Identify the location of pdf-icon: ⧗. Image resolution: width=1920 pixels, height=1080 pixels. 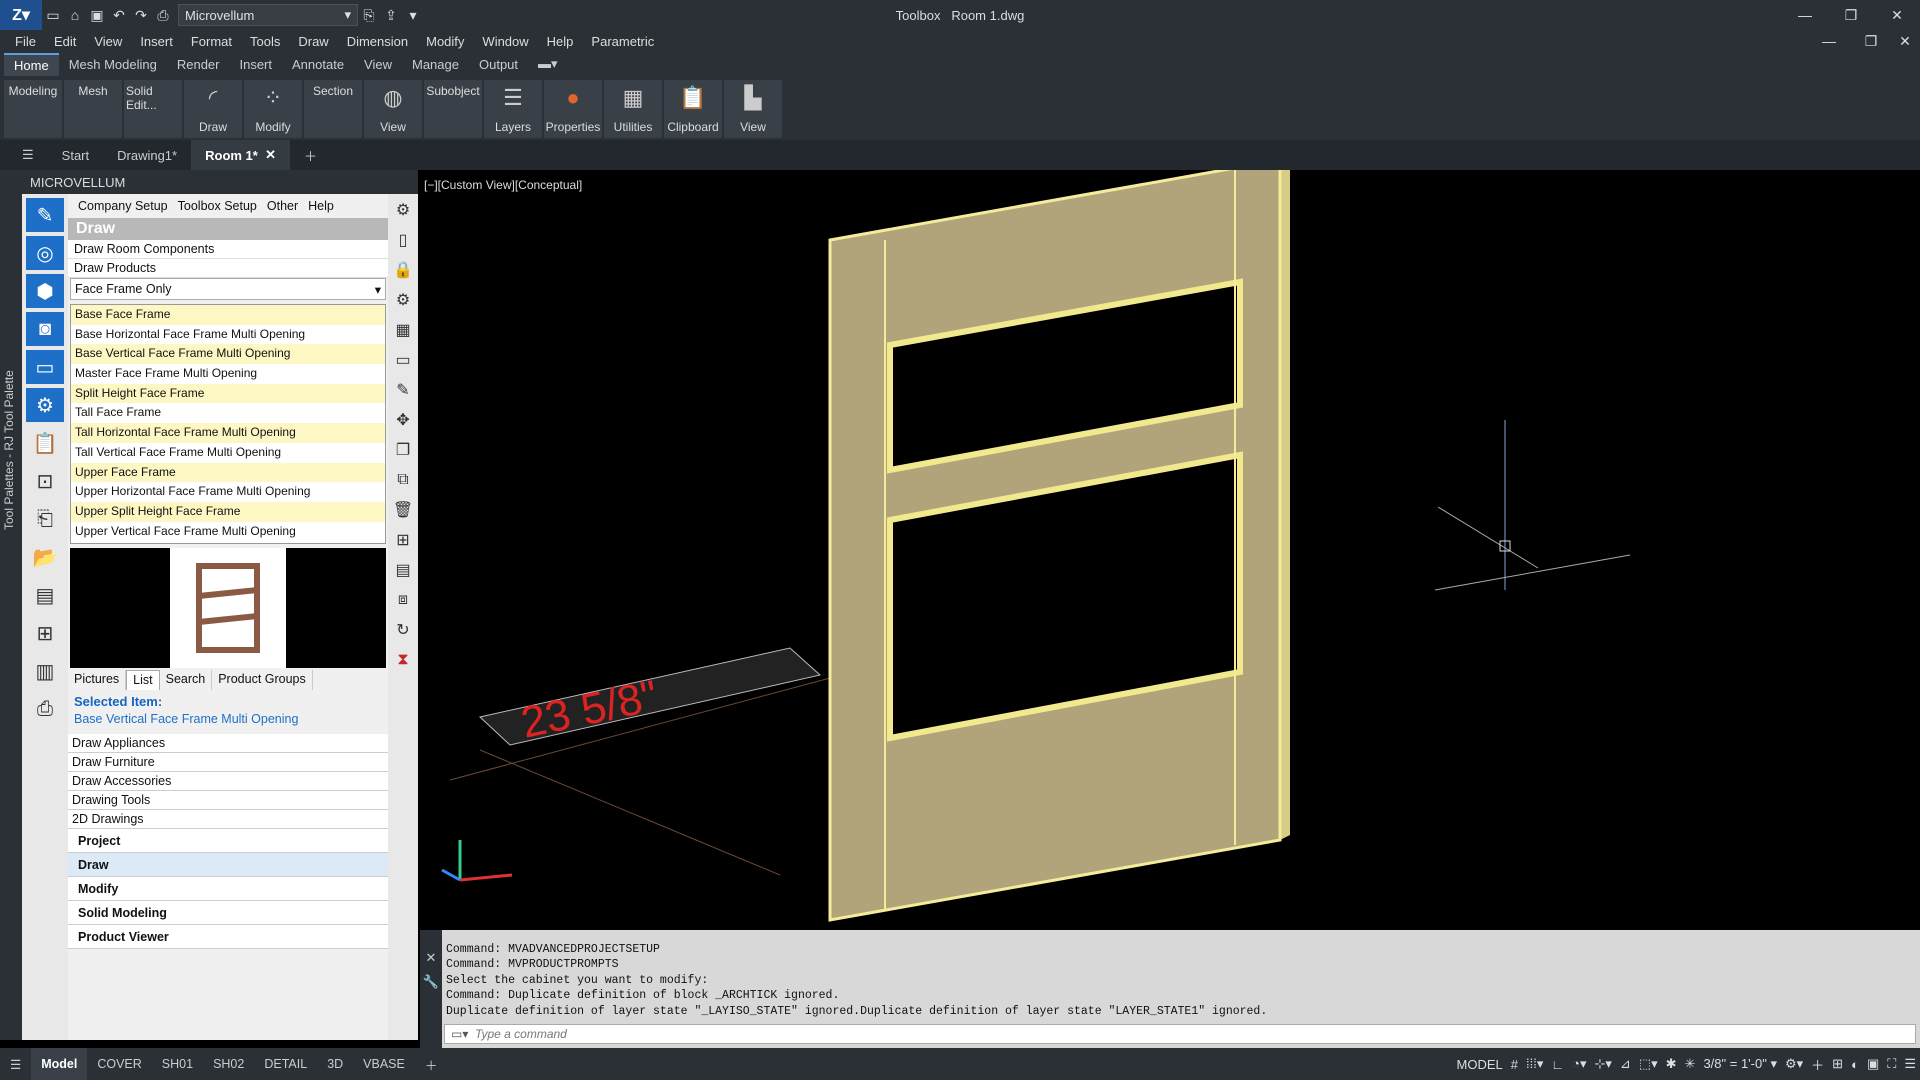
(403, 660).